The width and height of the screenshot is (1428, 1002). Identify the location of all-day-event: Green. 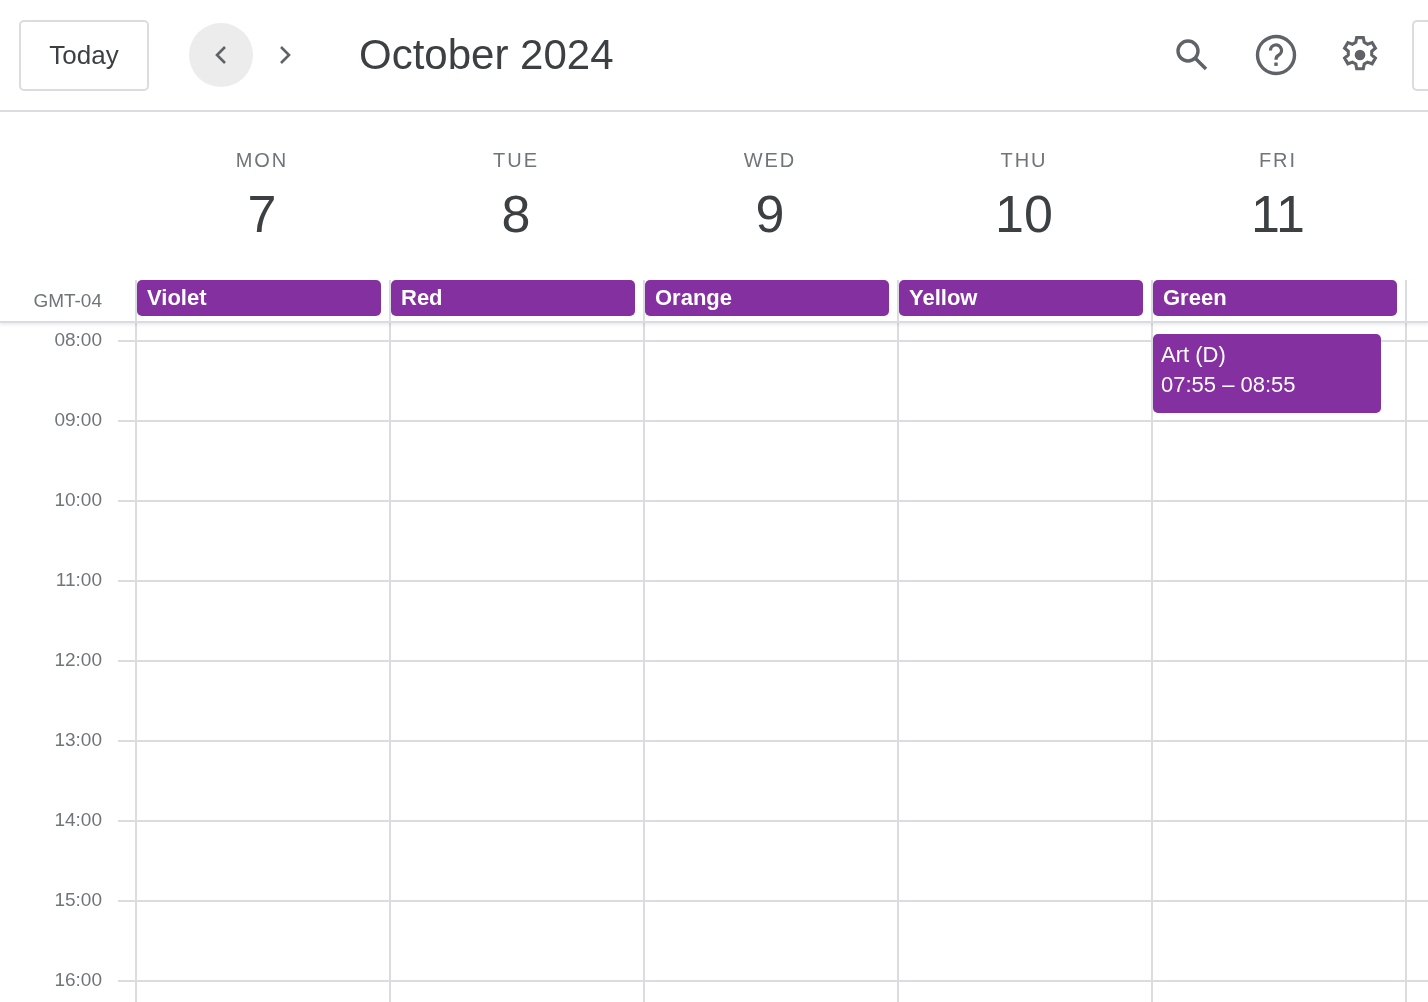
(1275, 298).